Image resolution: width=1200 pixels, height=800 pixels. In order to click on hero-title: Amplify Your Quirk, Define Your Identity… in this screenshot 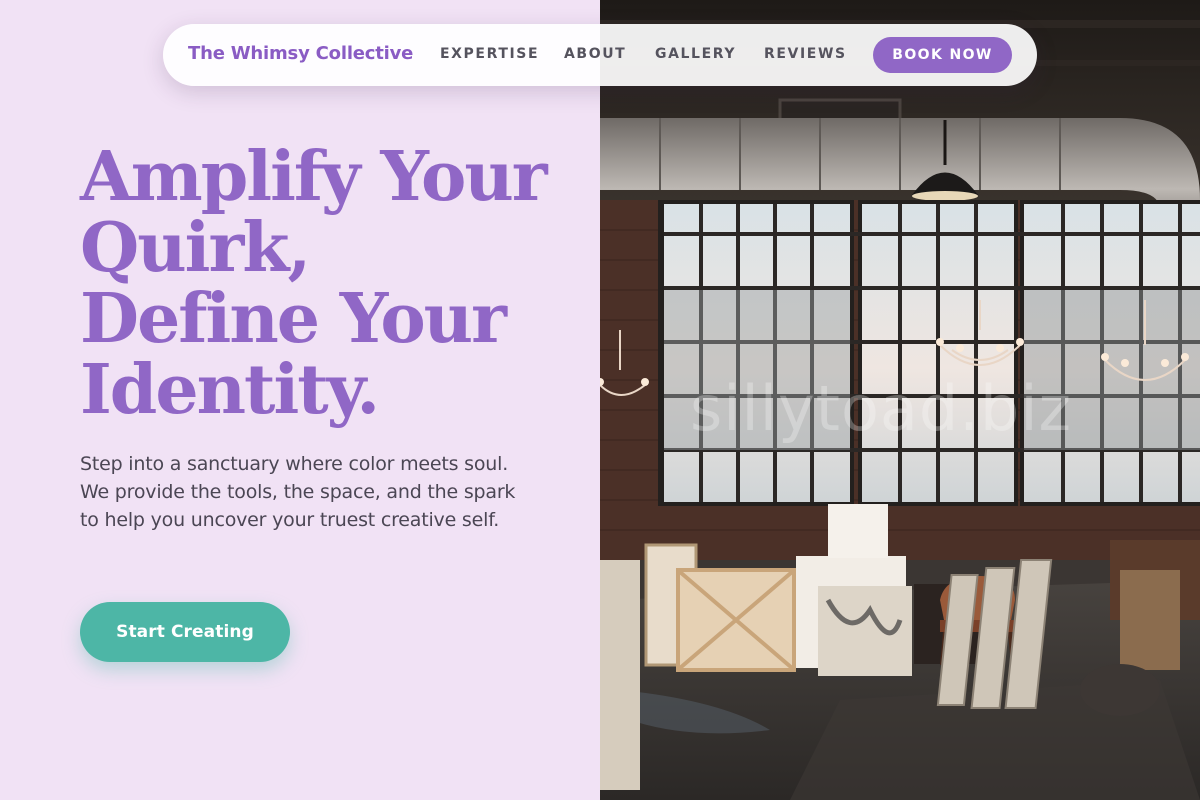, I will do `click(330, 284)`.